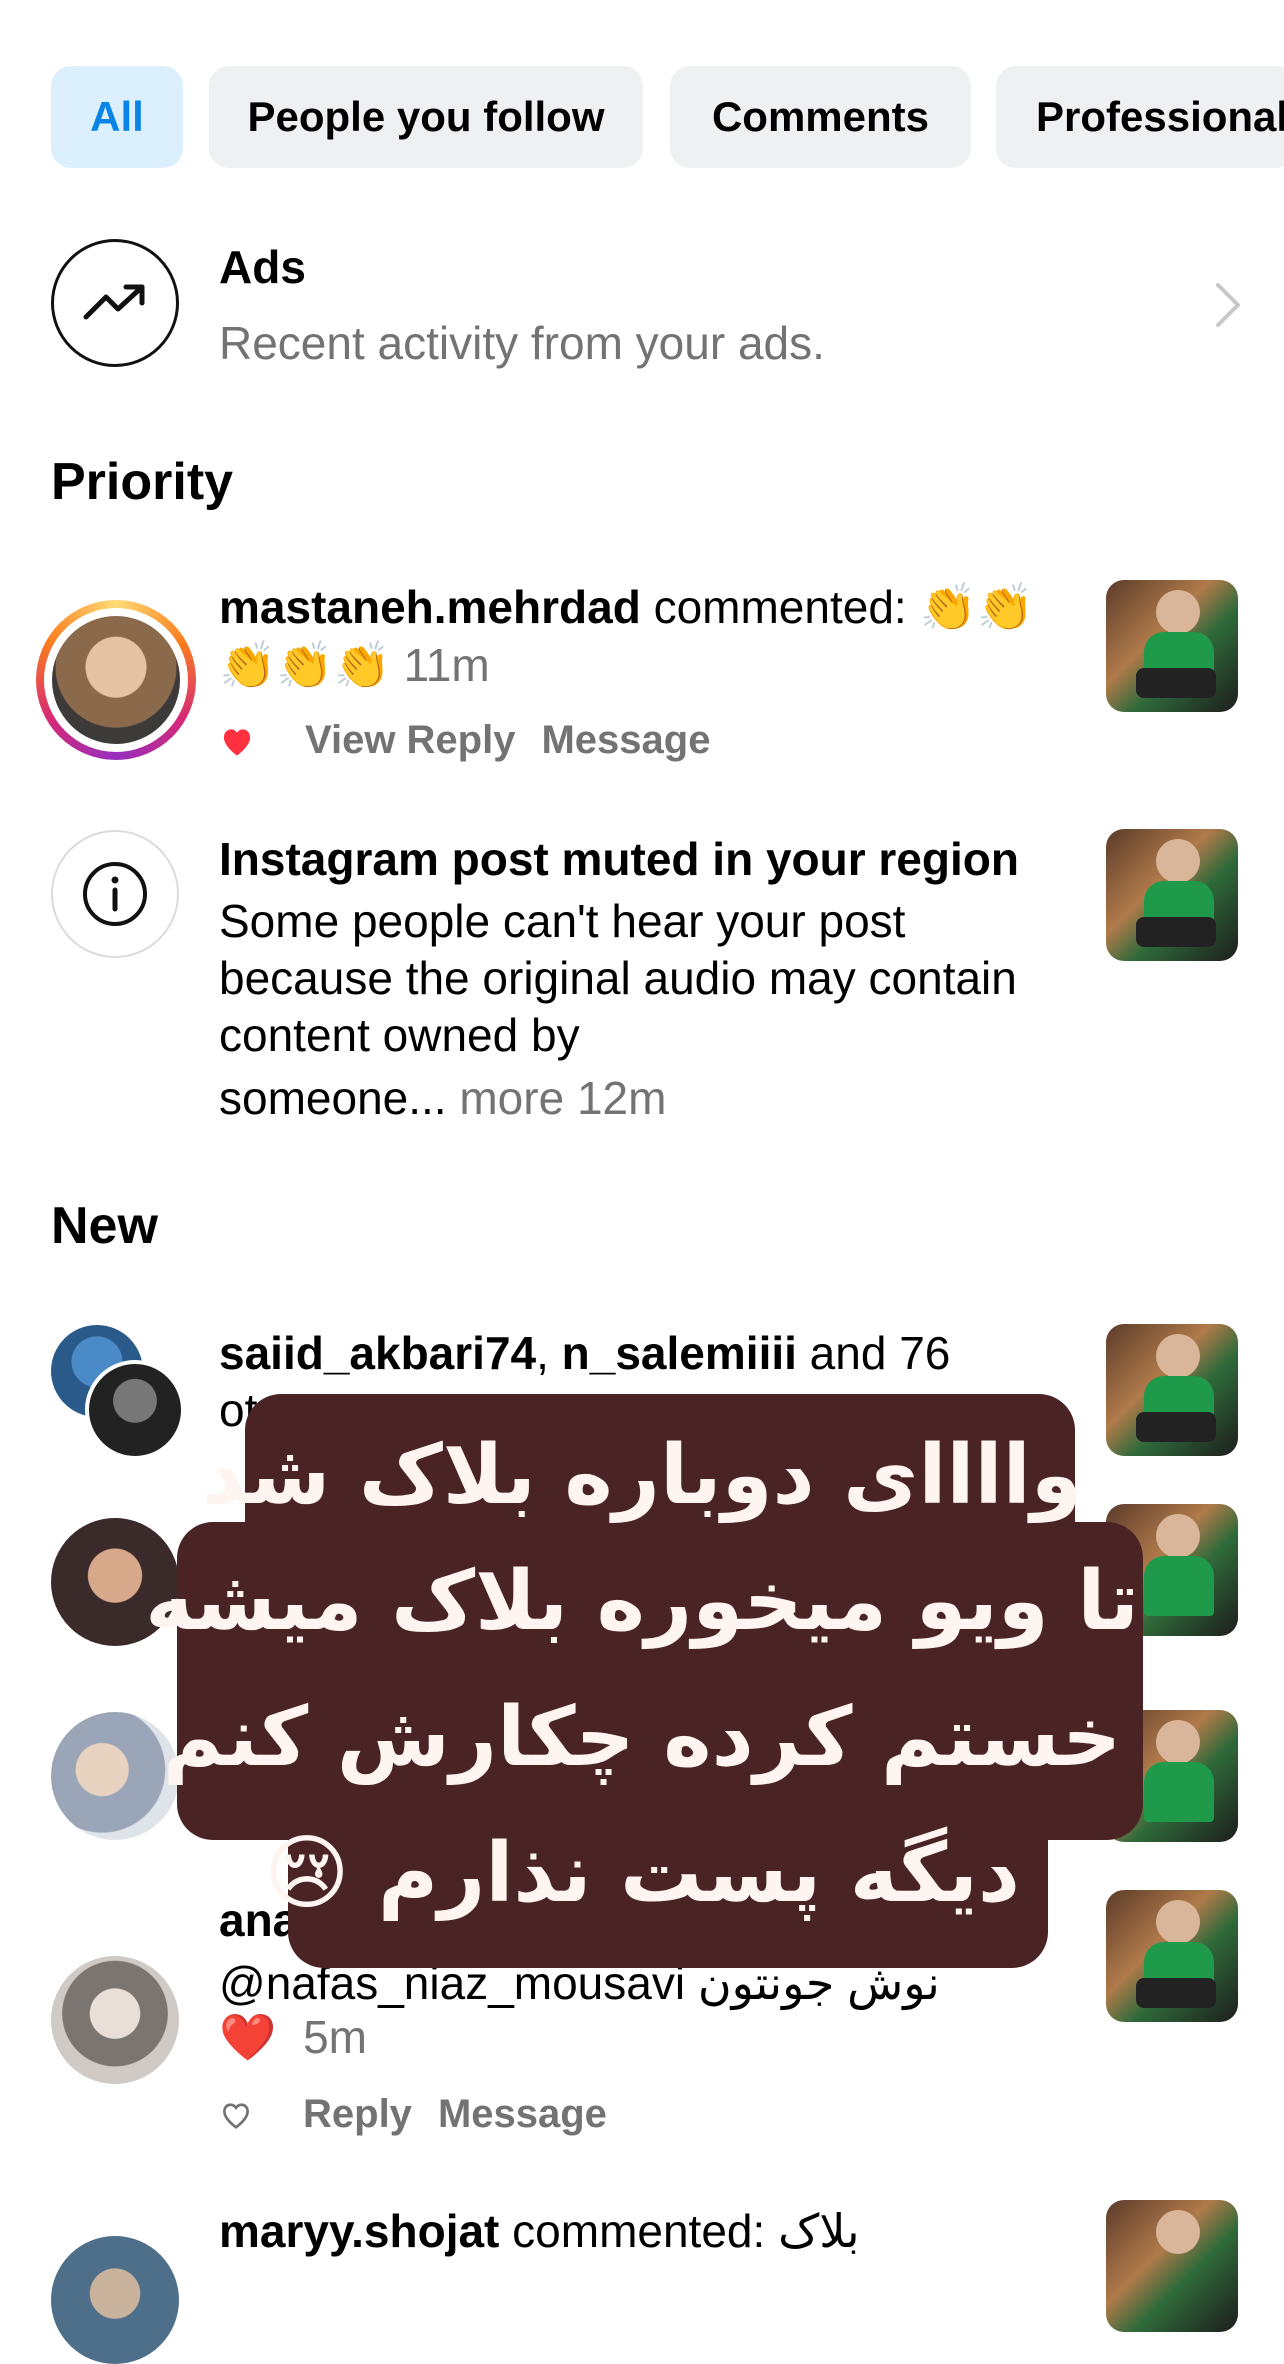 This screenshot has width=1284, height=2364. Describe the element at coordinates (357, 2114) in the screenshot. I see `reply-button: Reply` at that location.